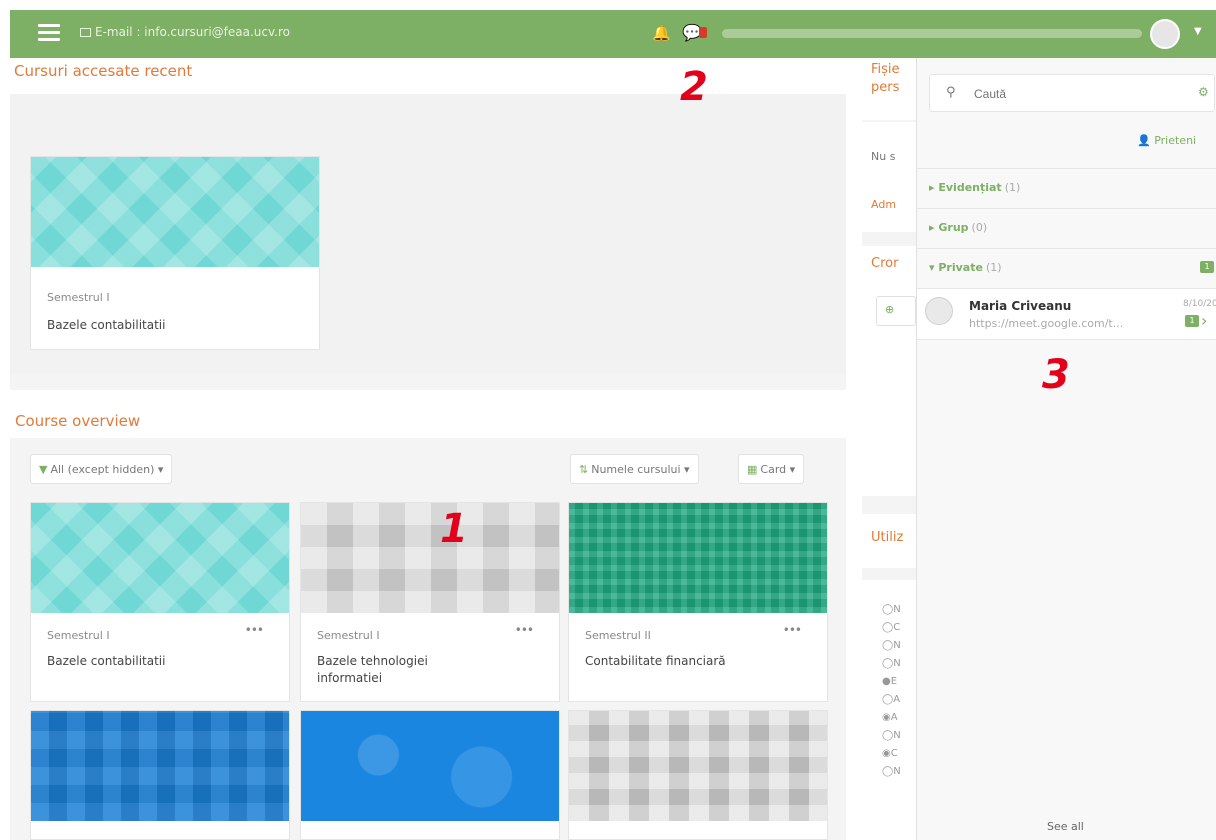 This screenshot has width=1216, height=840. What do you see at coordinates (1192, 321) in the screenshot?
I see `unread-badge: 1` at bounding box center [1192, 321].